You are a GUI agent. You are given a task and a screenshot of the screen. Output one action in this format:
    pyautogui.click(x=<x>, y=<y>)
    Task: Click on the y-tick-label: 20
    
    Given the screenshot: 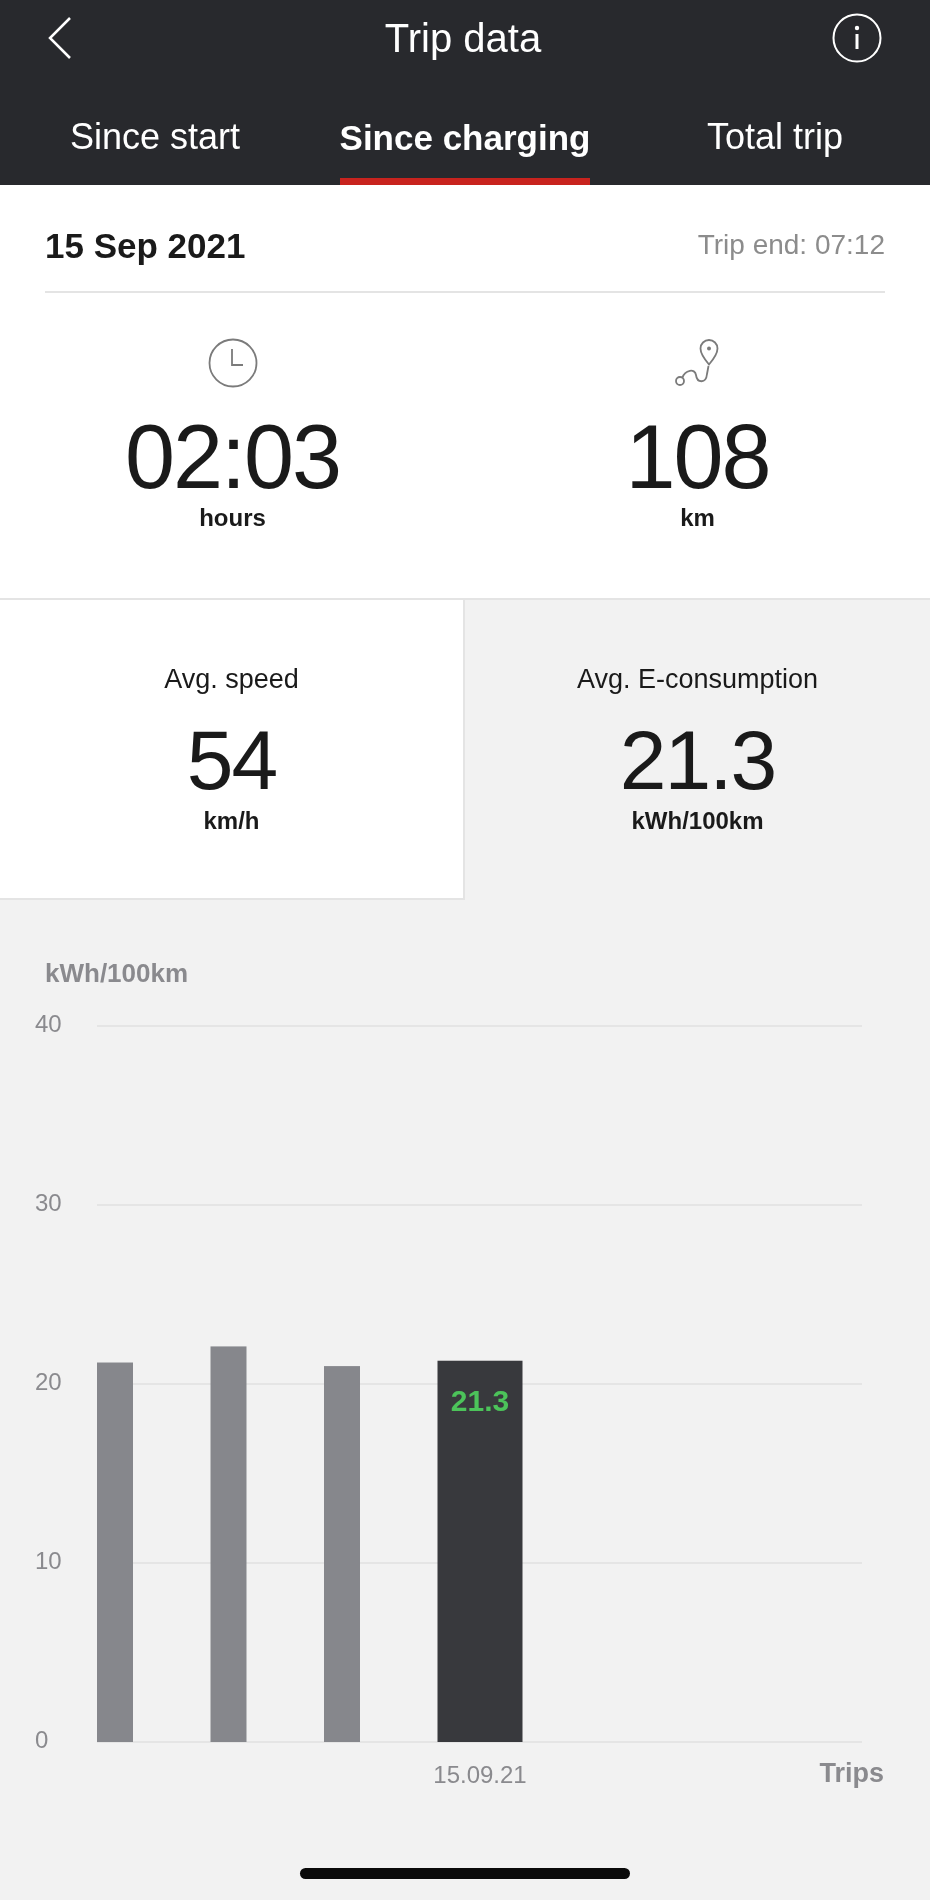 What is the action you would take?
    pyautogui.click(x=48, y=1382)
    